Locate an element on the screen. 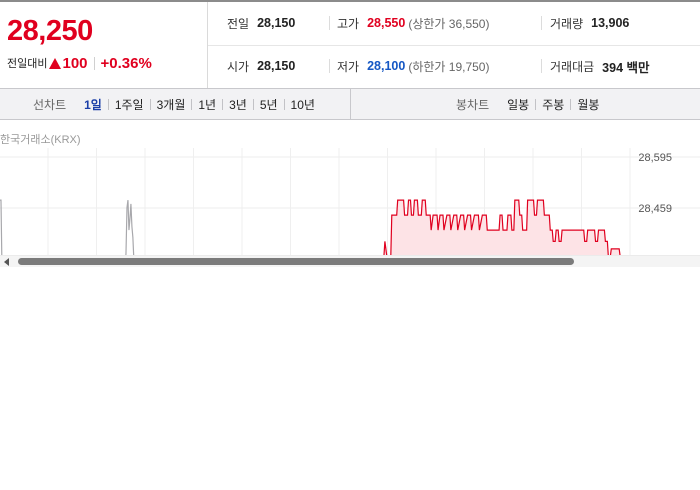  period-3y: 3년 is located at coordinates (238, 104).